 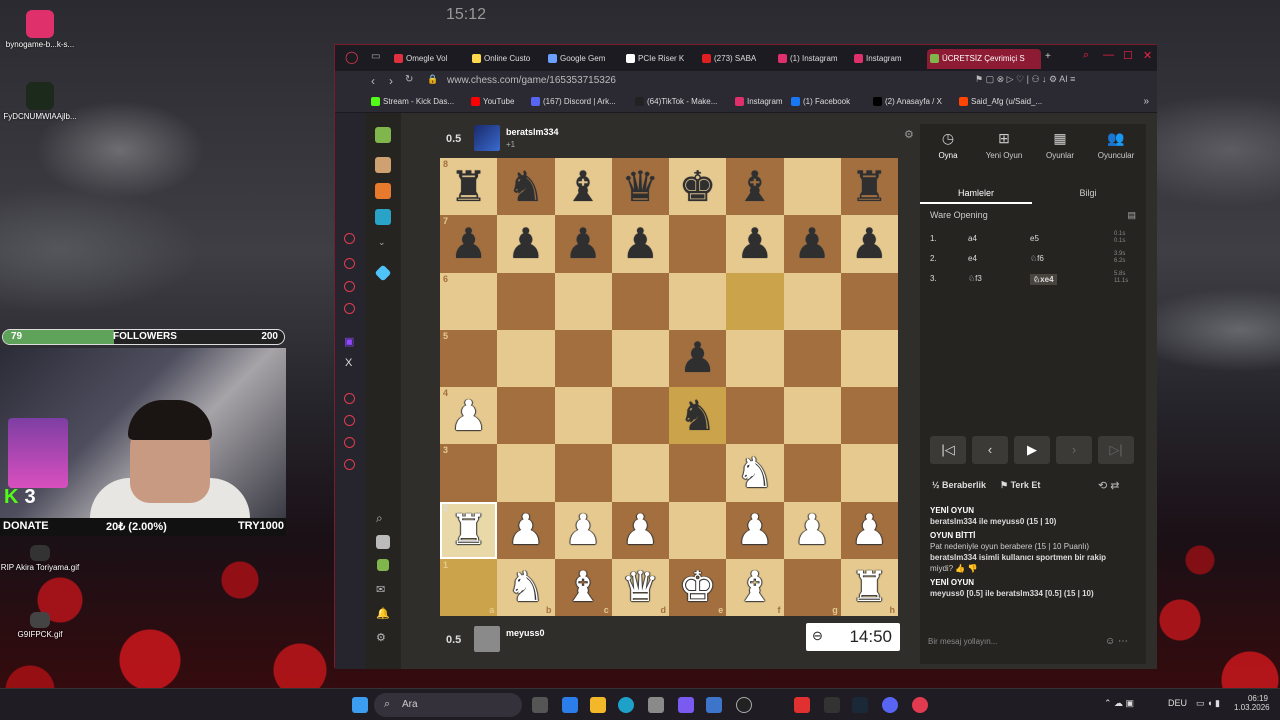 What do you see at coordinates (640, 530) in the screenshot?
I see `board-square-d2: ♟` at bounding box center [640, 530].